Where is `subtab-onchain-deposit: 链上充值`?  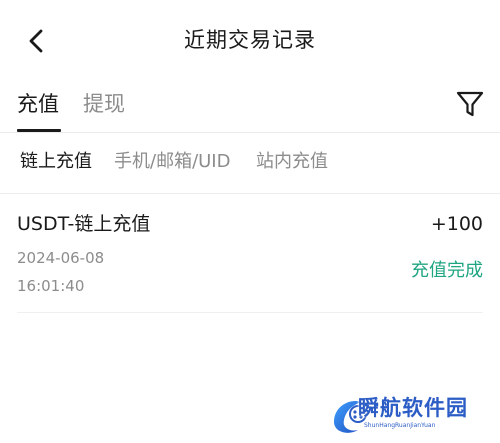 subtab-onchain-deposit: 链上充值 is located at coordinates (56, 162).